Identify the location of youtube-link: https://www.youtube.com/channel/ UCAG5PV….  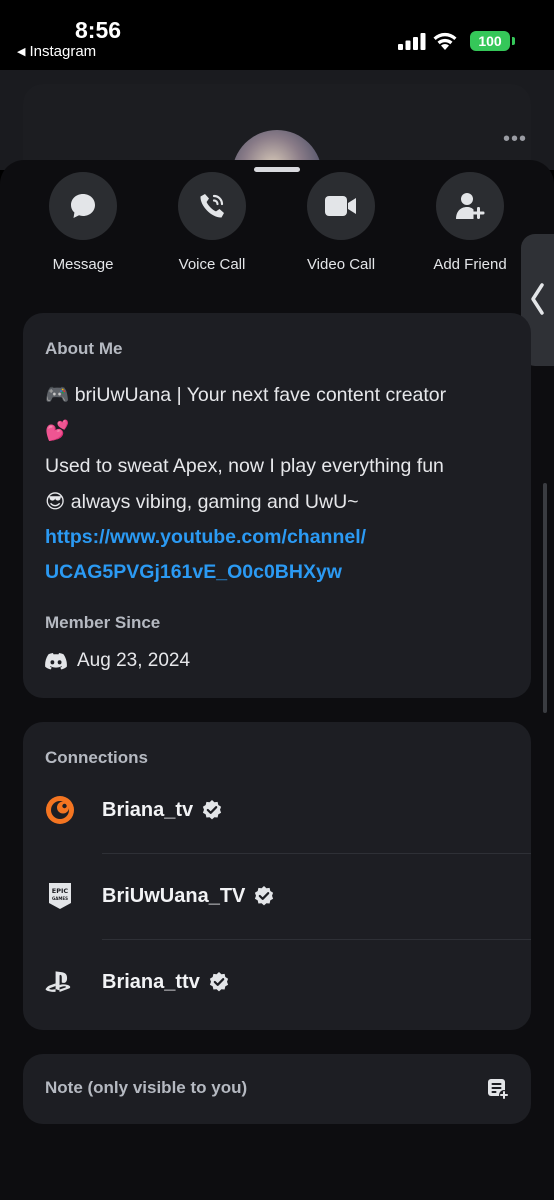
(280, 555).